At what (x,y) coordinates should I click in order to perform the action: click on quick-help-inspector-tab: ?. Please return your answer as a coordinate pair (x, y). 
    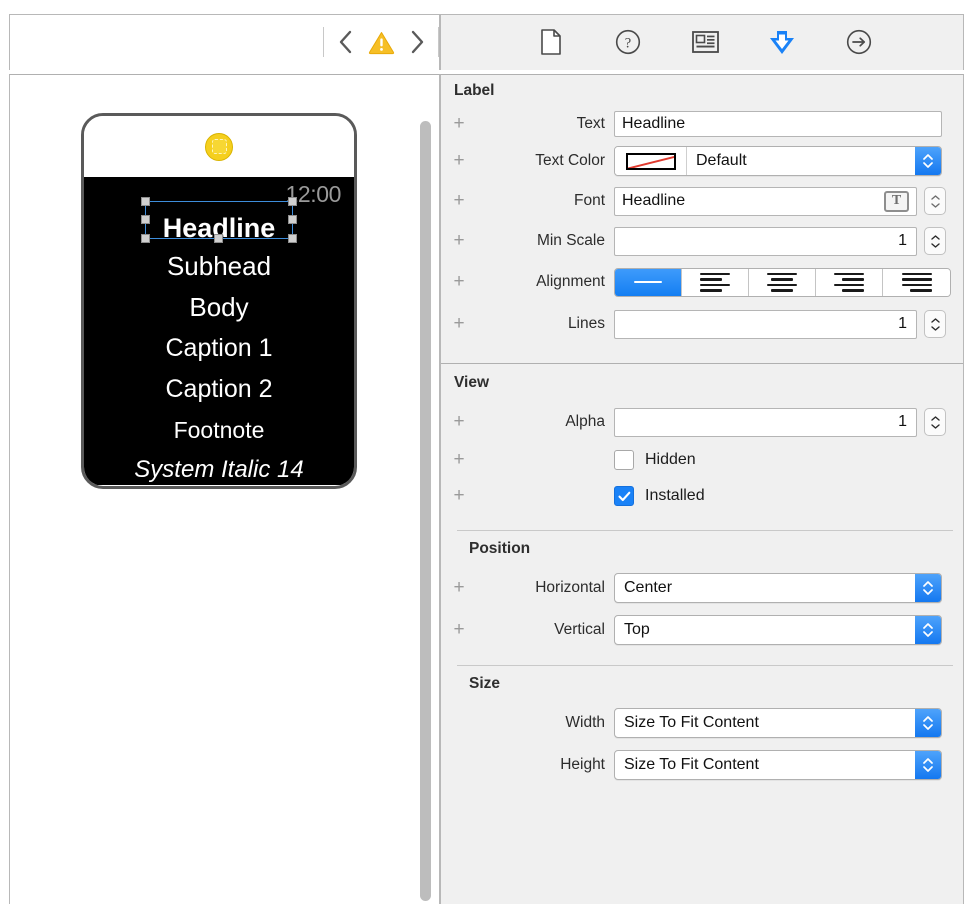
    Looking at the image, I should click on (628, 42).